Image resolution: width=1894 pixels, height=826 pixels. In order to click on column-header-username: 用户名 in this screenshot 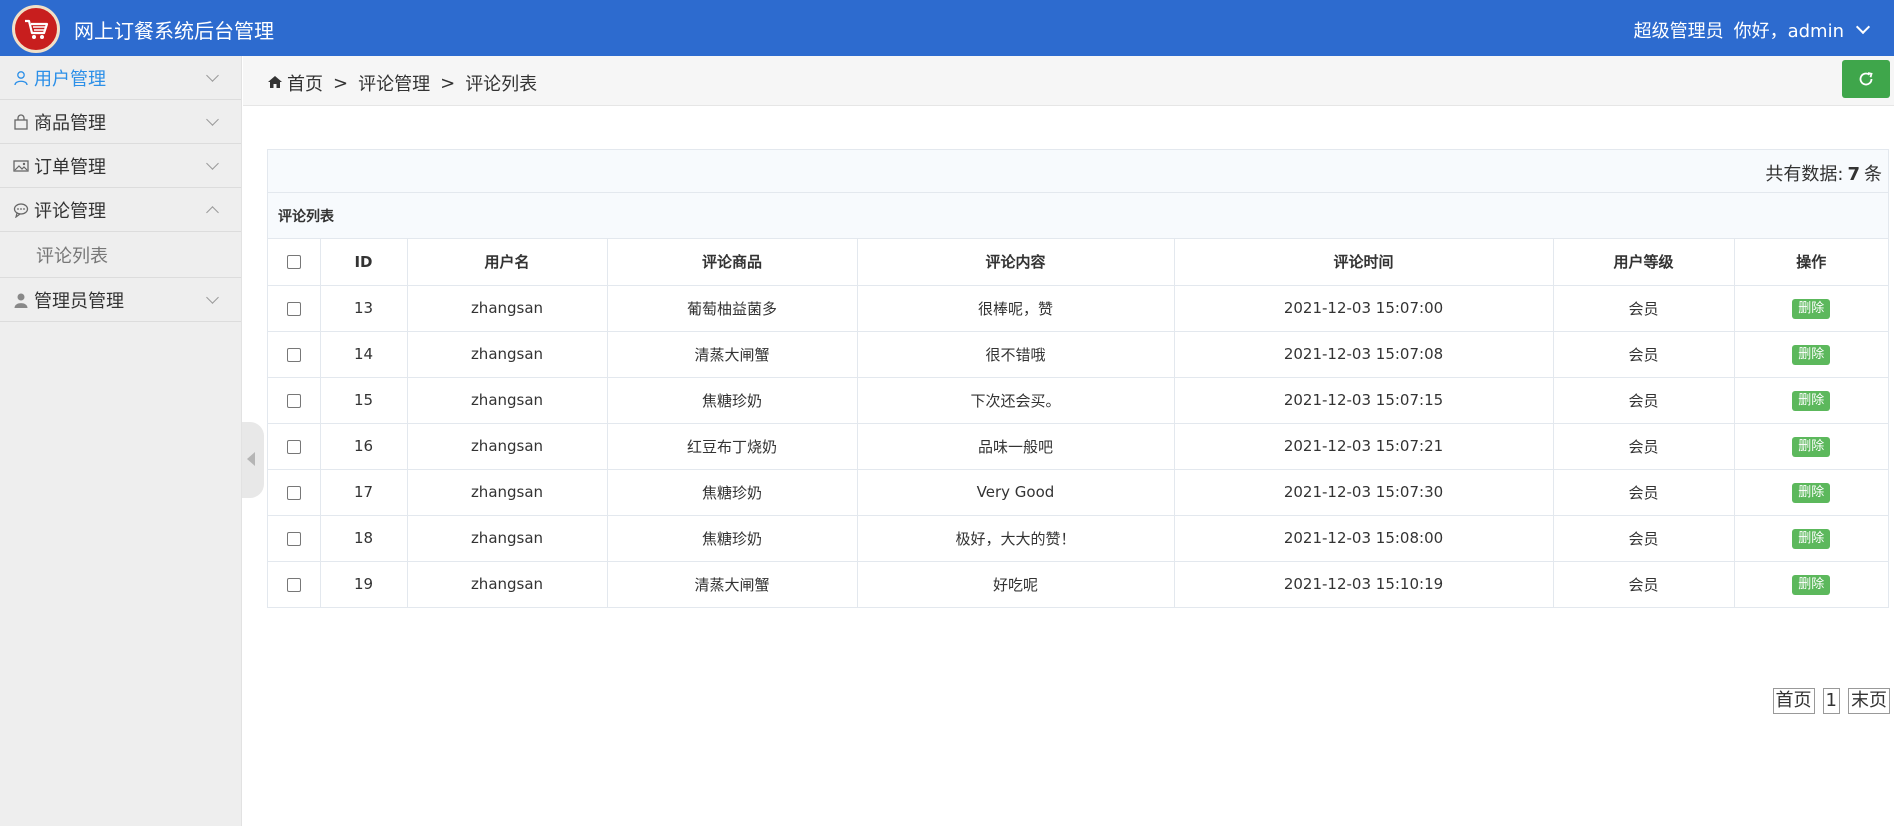, I will do `click(507, 262)`.